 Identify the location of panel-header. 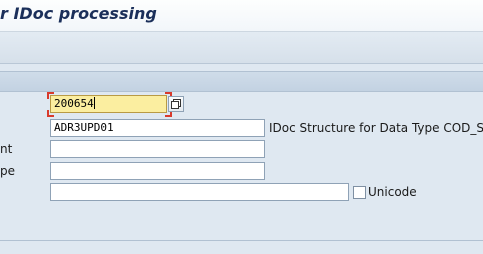
(241, 82).